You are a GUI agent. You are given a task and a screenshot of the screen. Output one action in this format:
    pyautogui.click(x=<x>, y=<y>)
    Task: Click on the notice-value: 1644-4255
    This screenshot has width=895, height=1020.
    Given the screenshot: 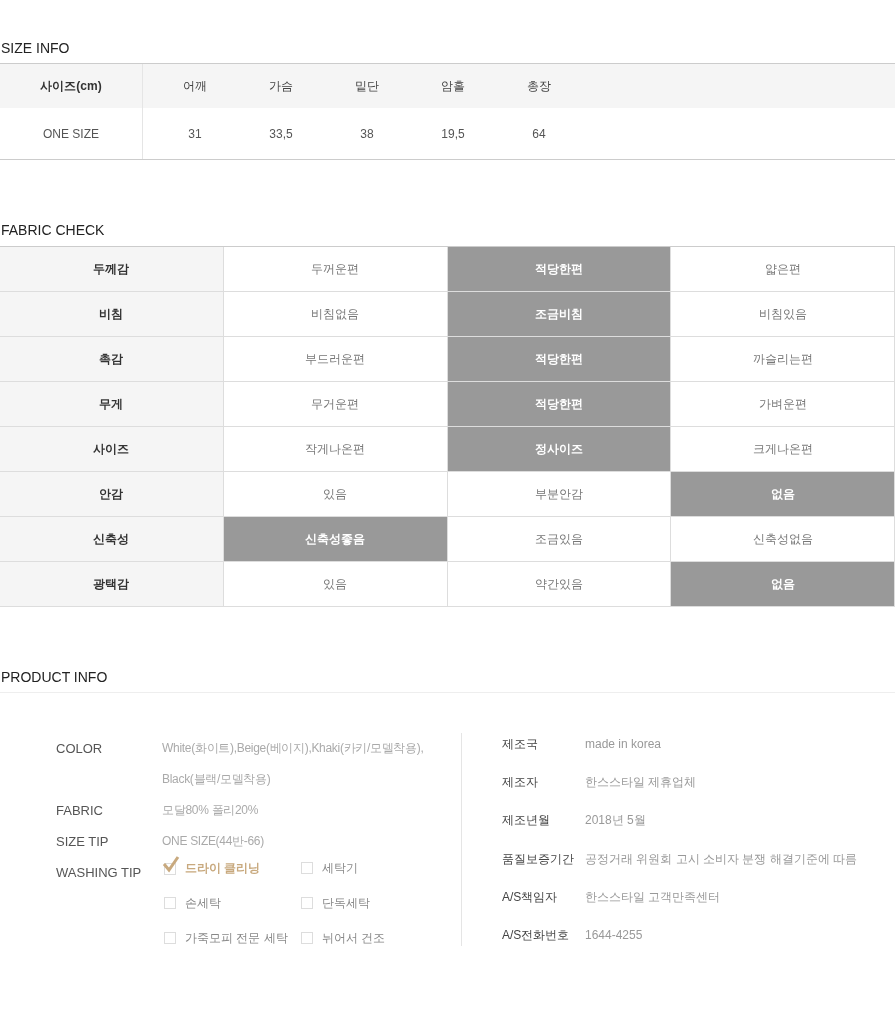 What is the action you would take?
    pyautogui.click(x=614, y=936)
    